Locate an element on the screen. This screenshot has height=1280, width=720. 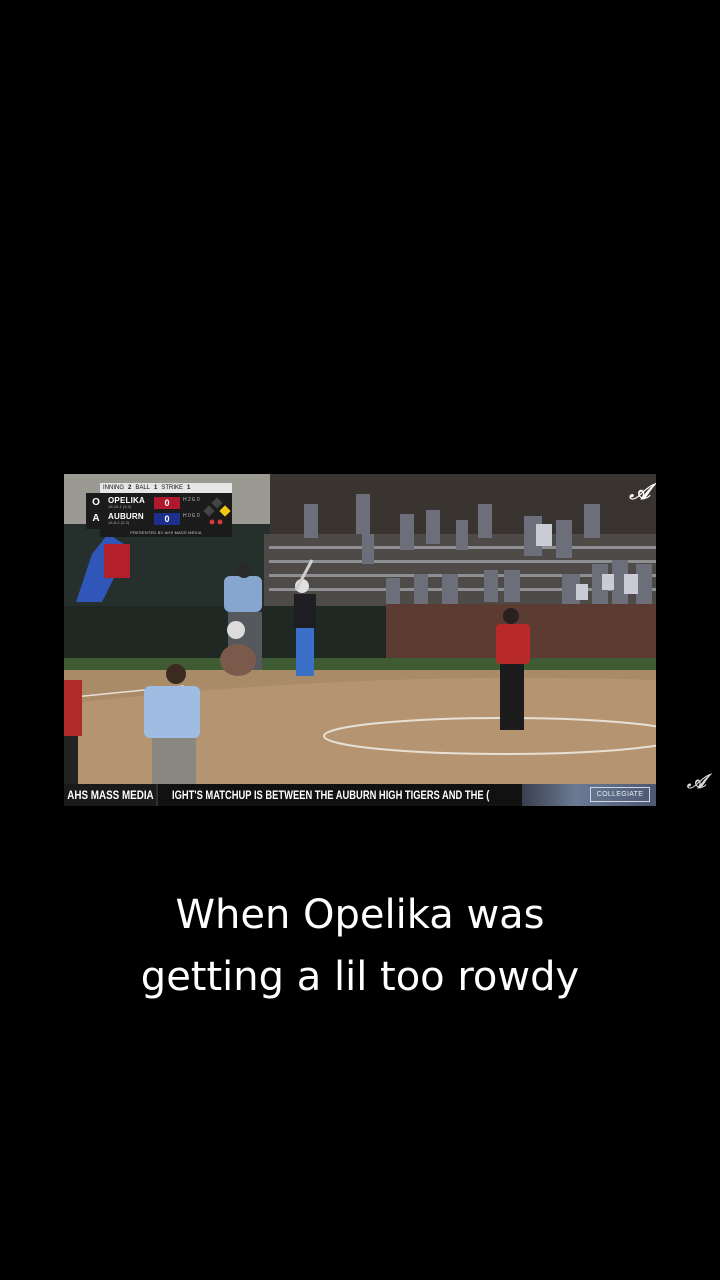
sponsor-banner: COLLEGIATE is located at coordinates (589, 795).